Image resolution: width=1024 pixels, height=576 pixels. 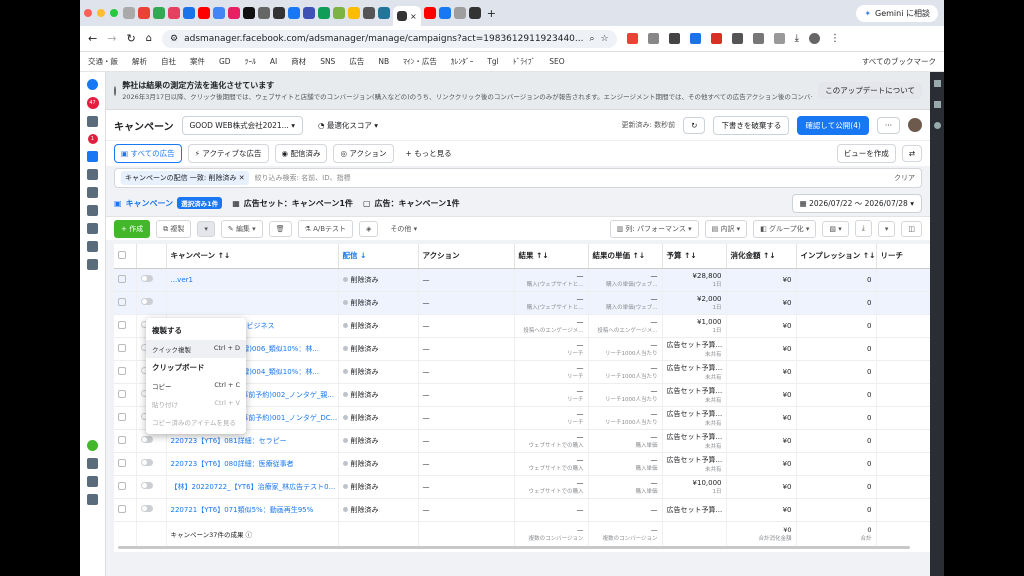 What do you see at coordinates (937, 125) in the screenshot?
I see `panel-history-icon` at bounding box center [937, 125].